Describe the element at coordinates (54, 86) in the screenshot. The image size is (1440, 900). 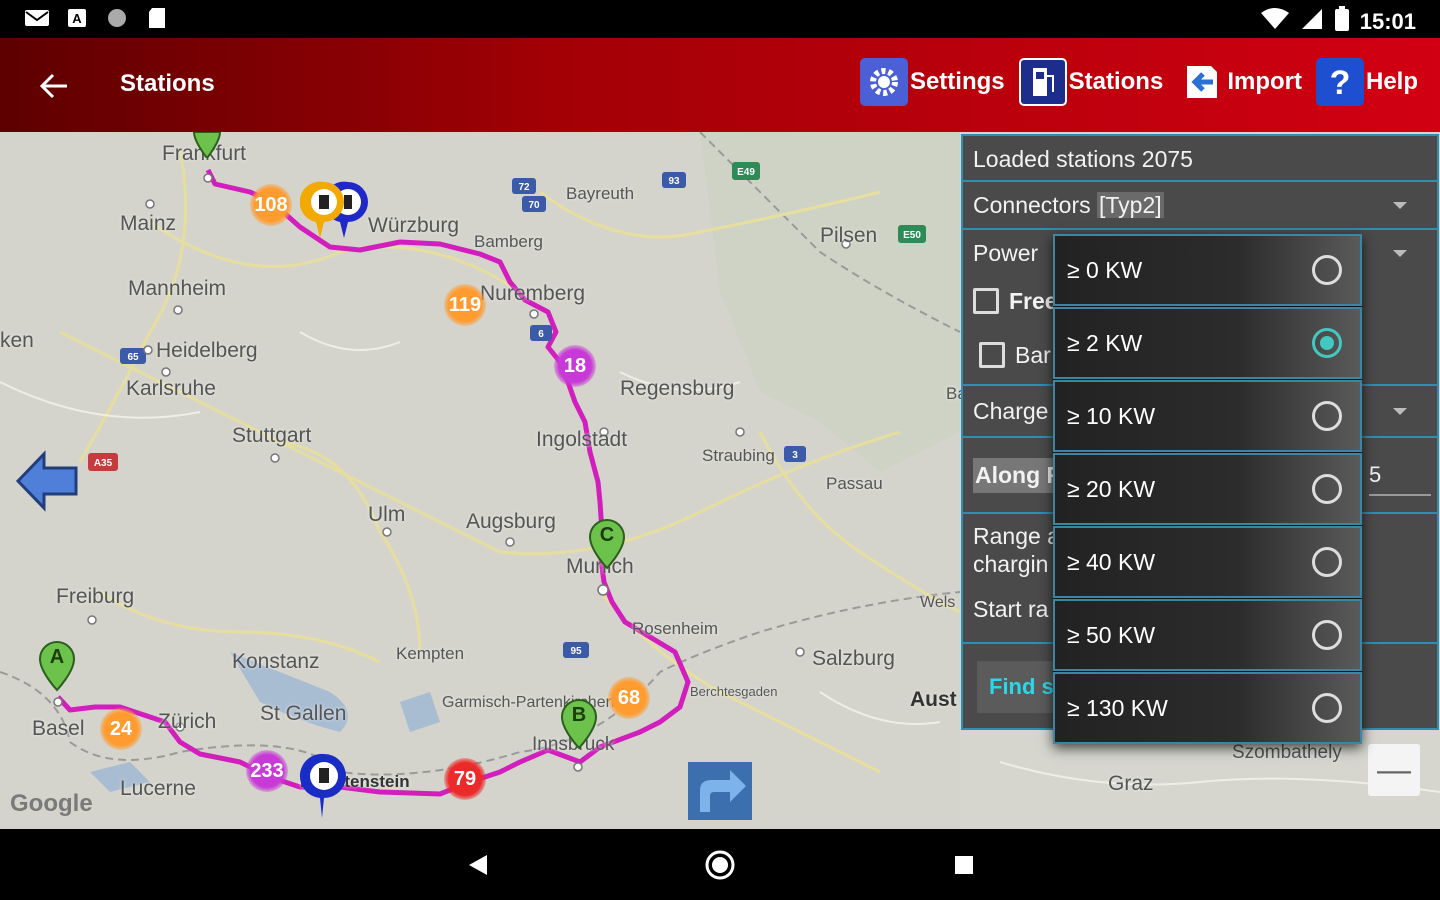
I see `back-button` at that location.